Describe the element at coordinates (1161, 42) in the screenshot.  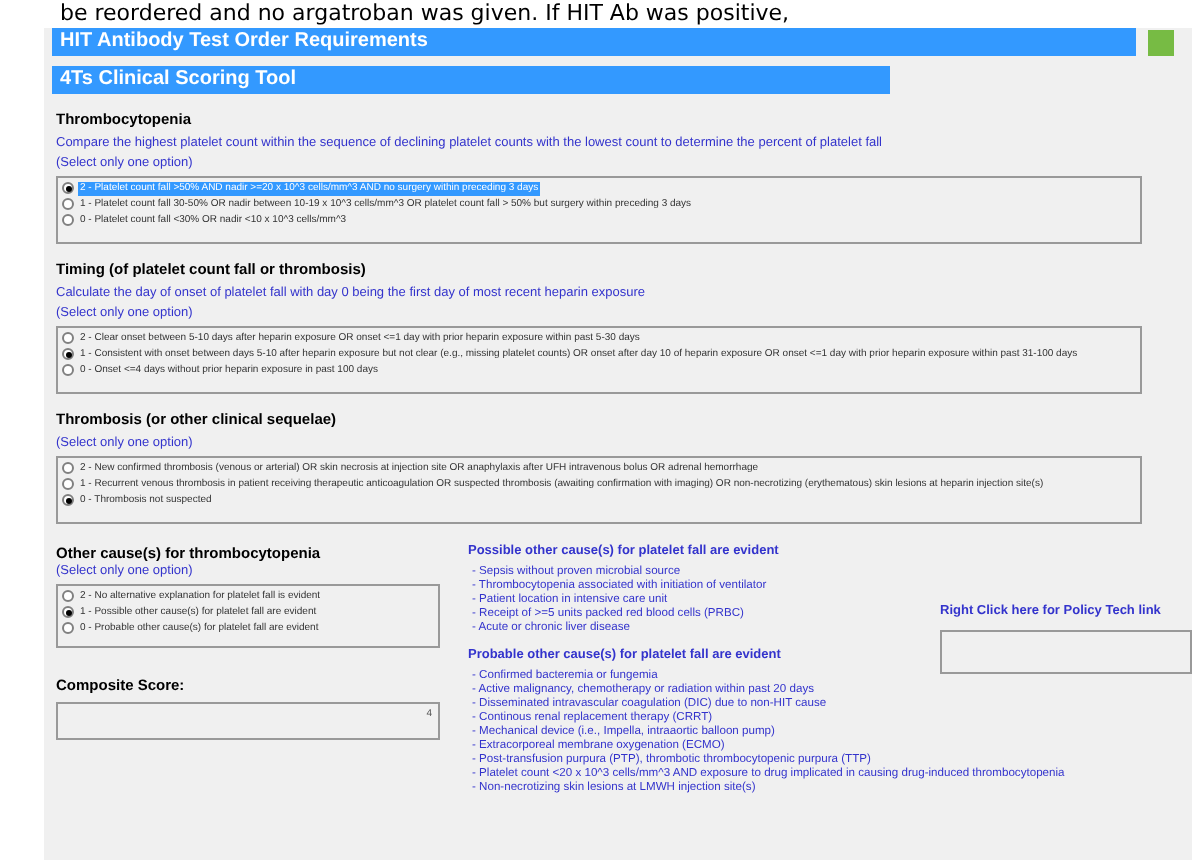
I see `status-square-icon` at that location.